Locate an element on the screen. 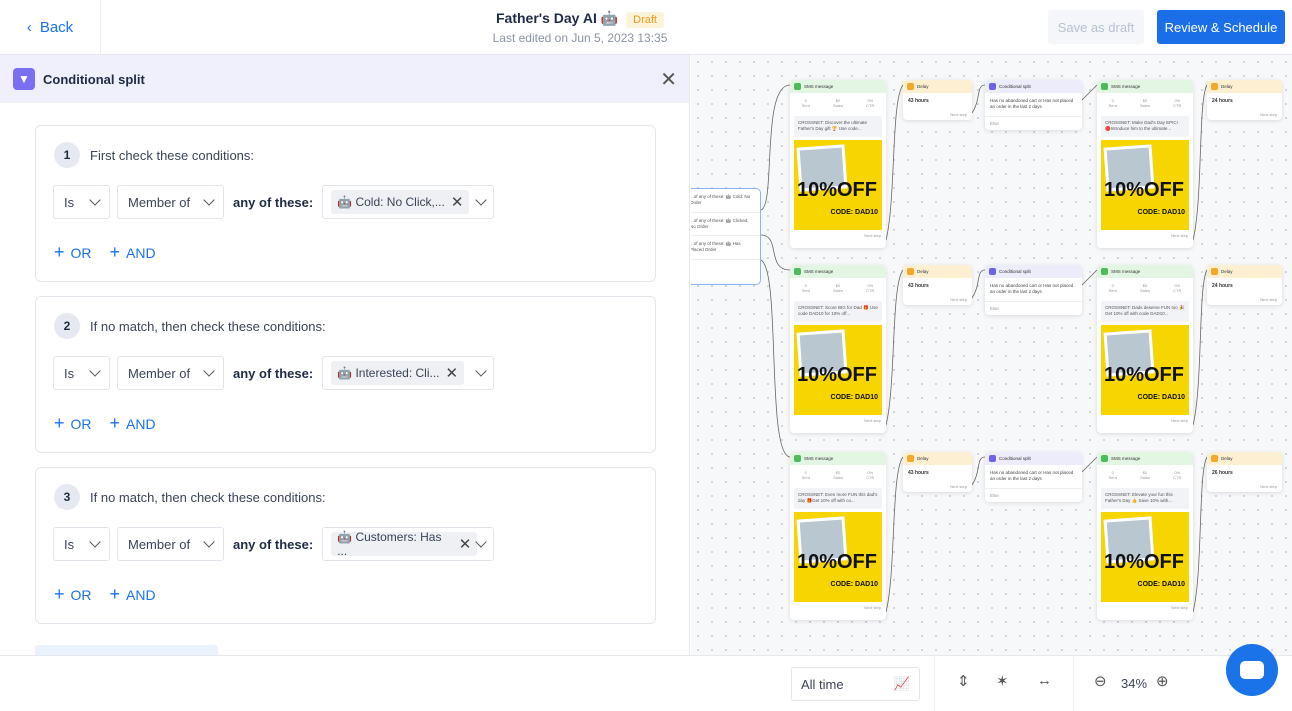 The width and height of the screenshot is (1292, 711). expand-vertical-icon: ⇕ is located at coordinates (963, 681).